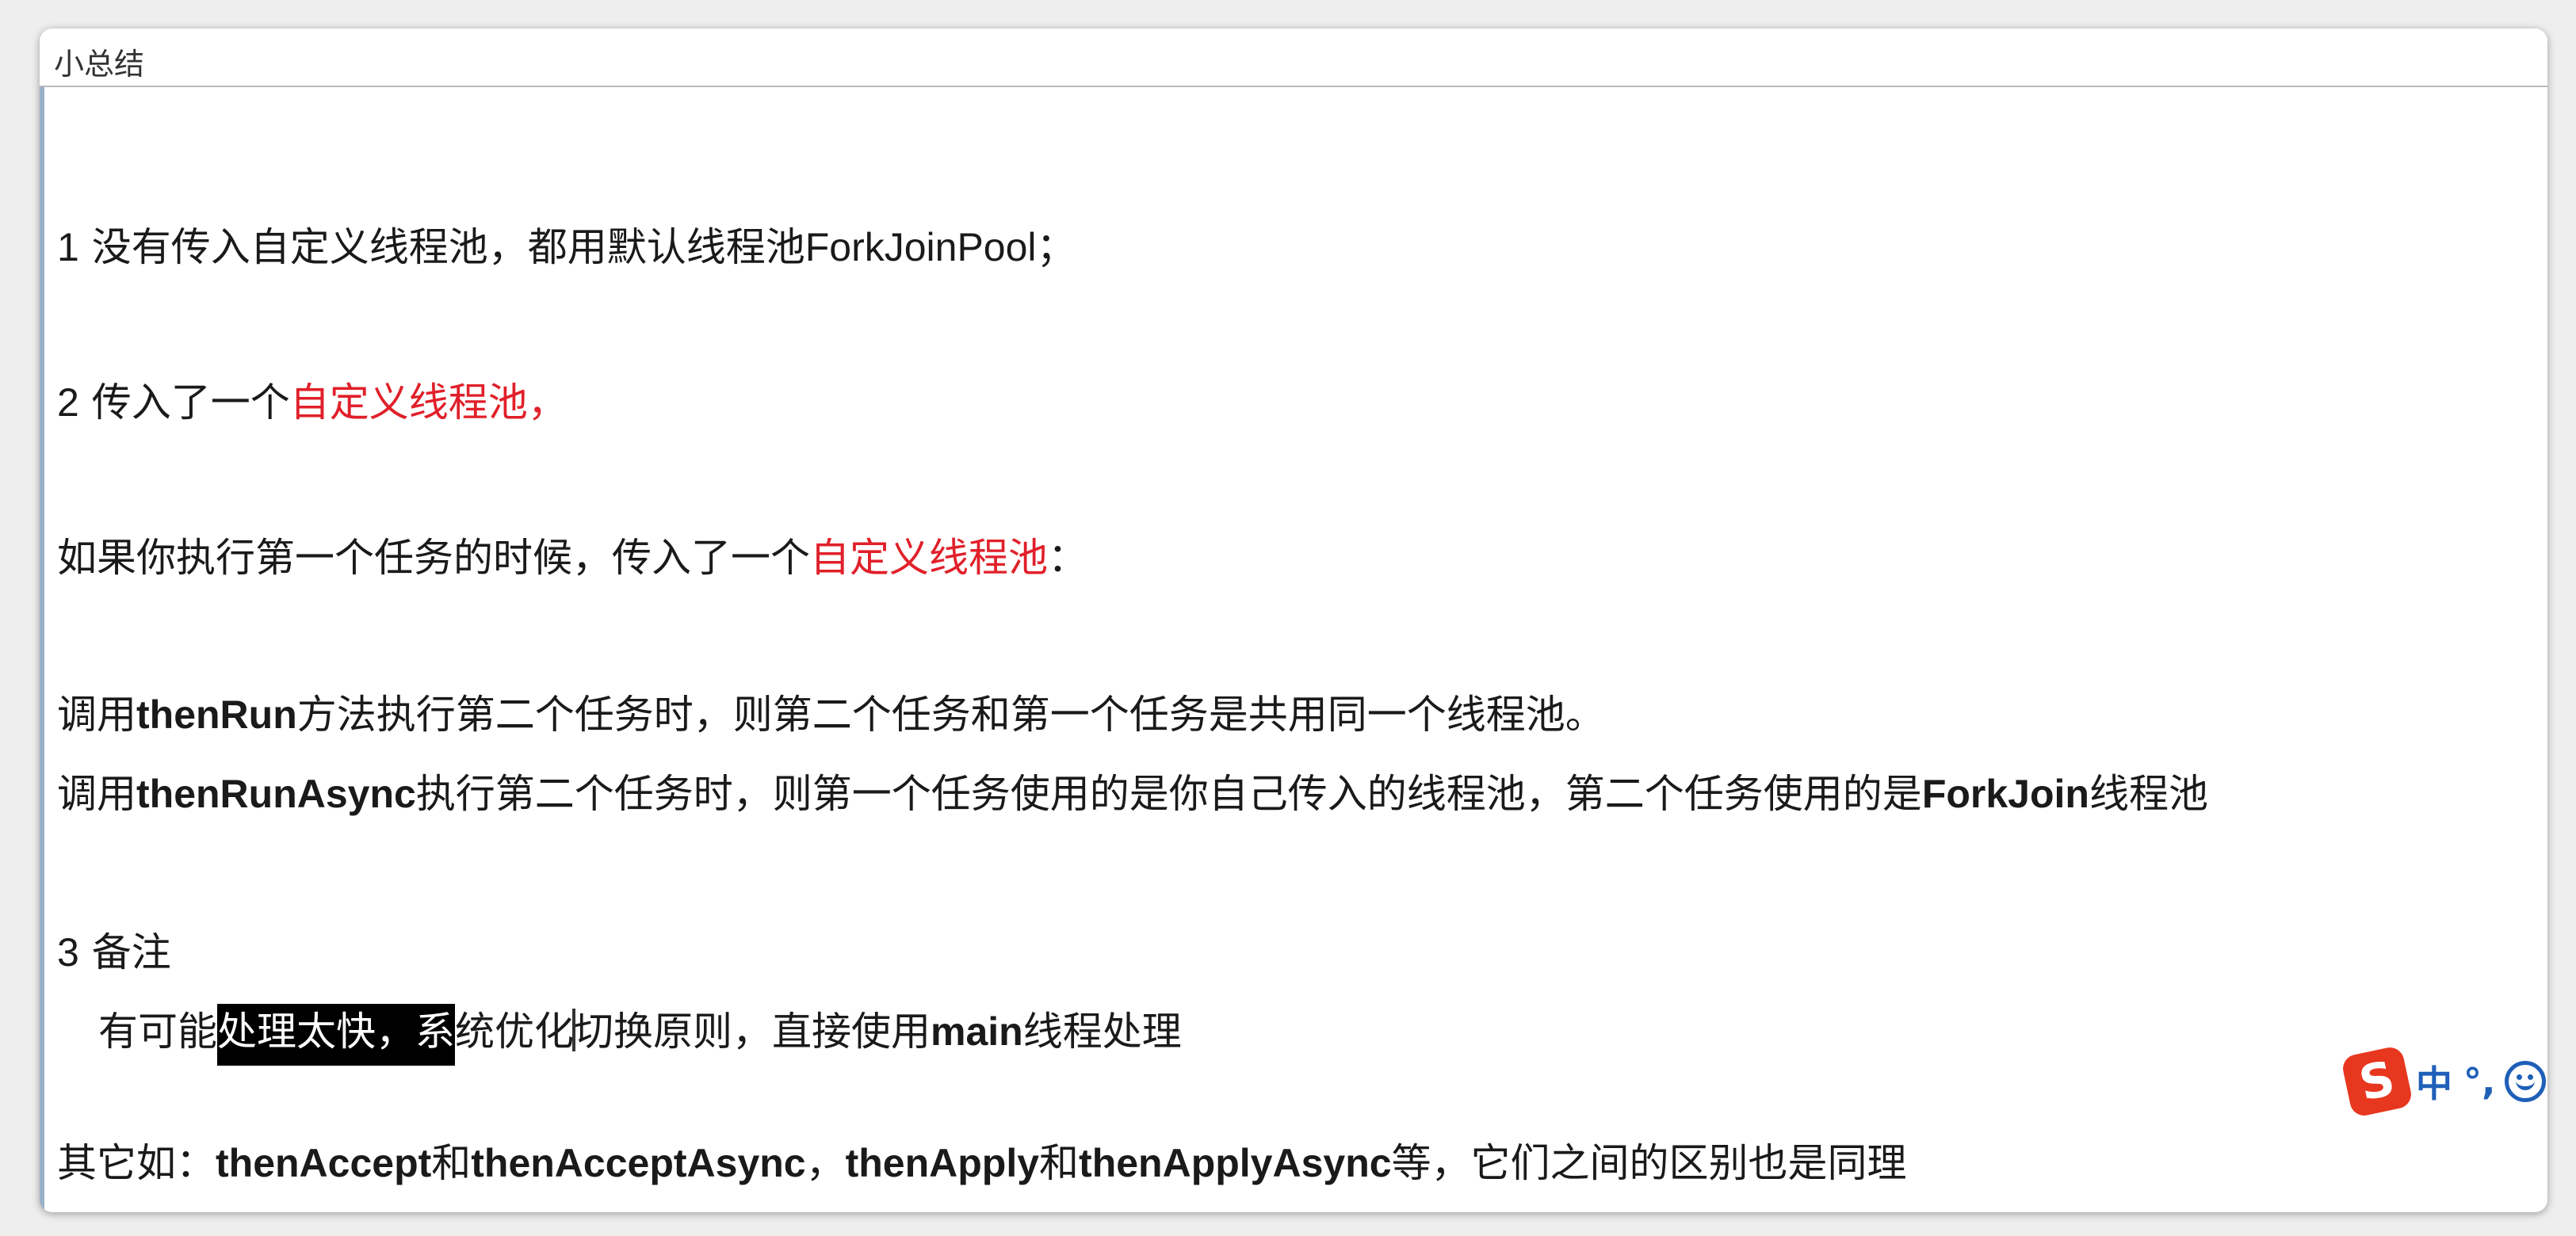  What do you see at coordinates (752, 1032) in the screenshot?
I see `note-middle-b: 切换原则，直接使用` at bounding box center [752, 1032].